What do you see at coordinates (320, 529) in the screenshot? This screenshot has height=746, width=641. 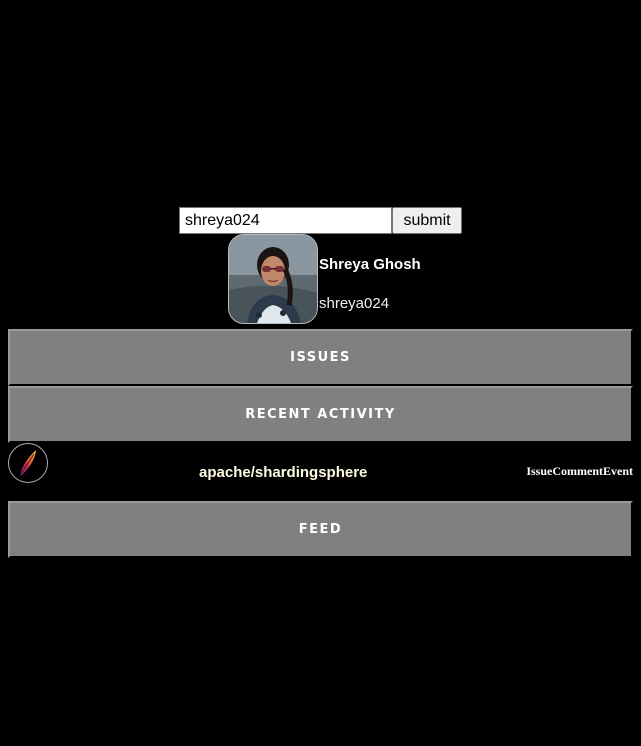 I see `feed-button: FEED` at bounding box center [320, 529].